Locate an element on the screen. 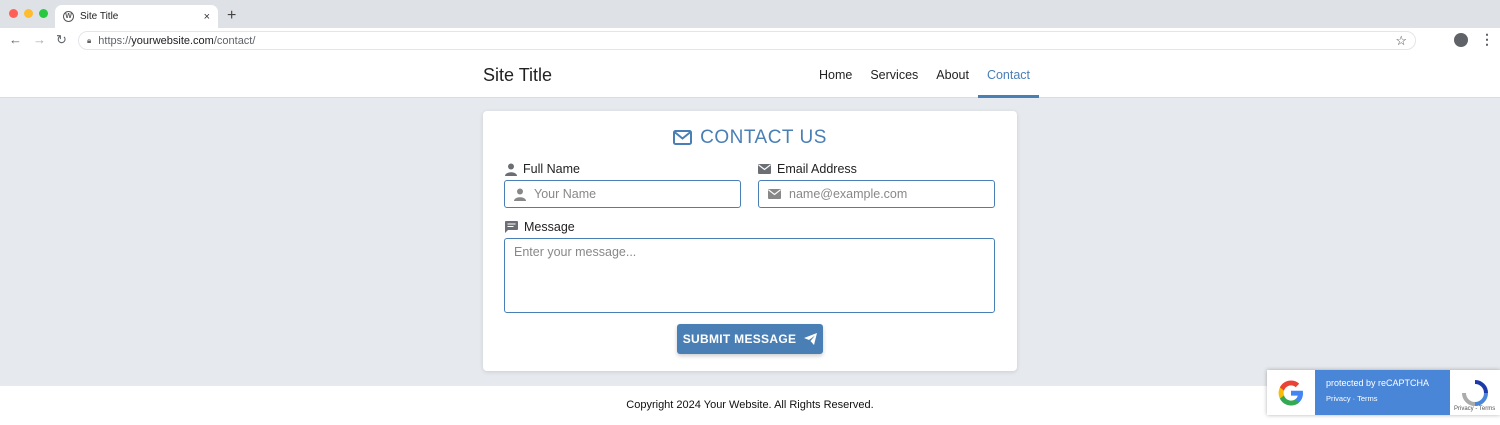  email-label-text: Email Address is located at coordinates (817, 169).